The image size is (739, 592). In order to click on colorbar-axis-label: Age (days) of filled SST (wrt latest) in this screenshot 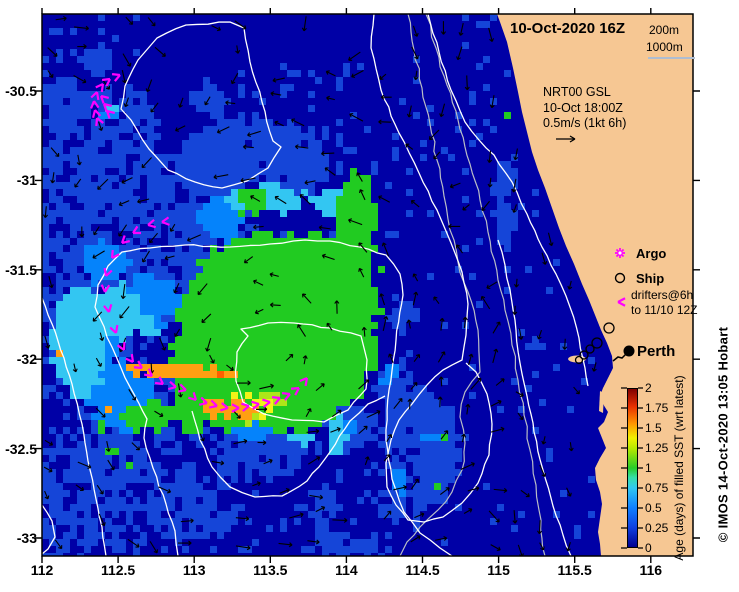, I will do `click(679, 468)`.